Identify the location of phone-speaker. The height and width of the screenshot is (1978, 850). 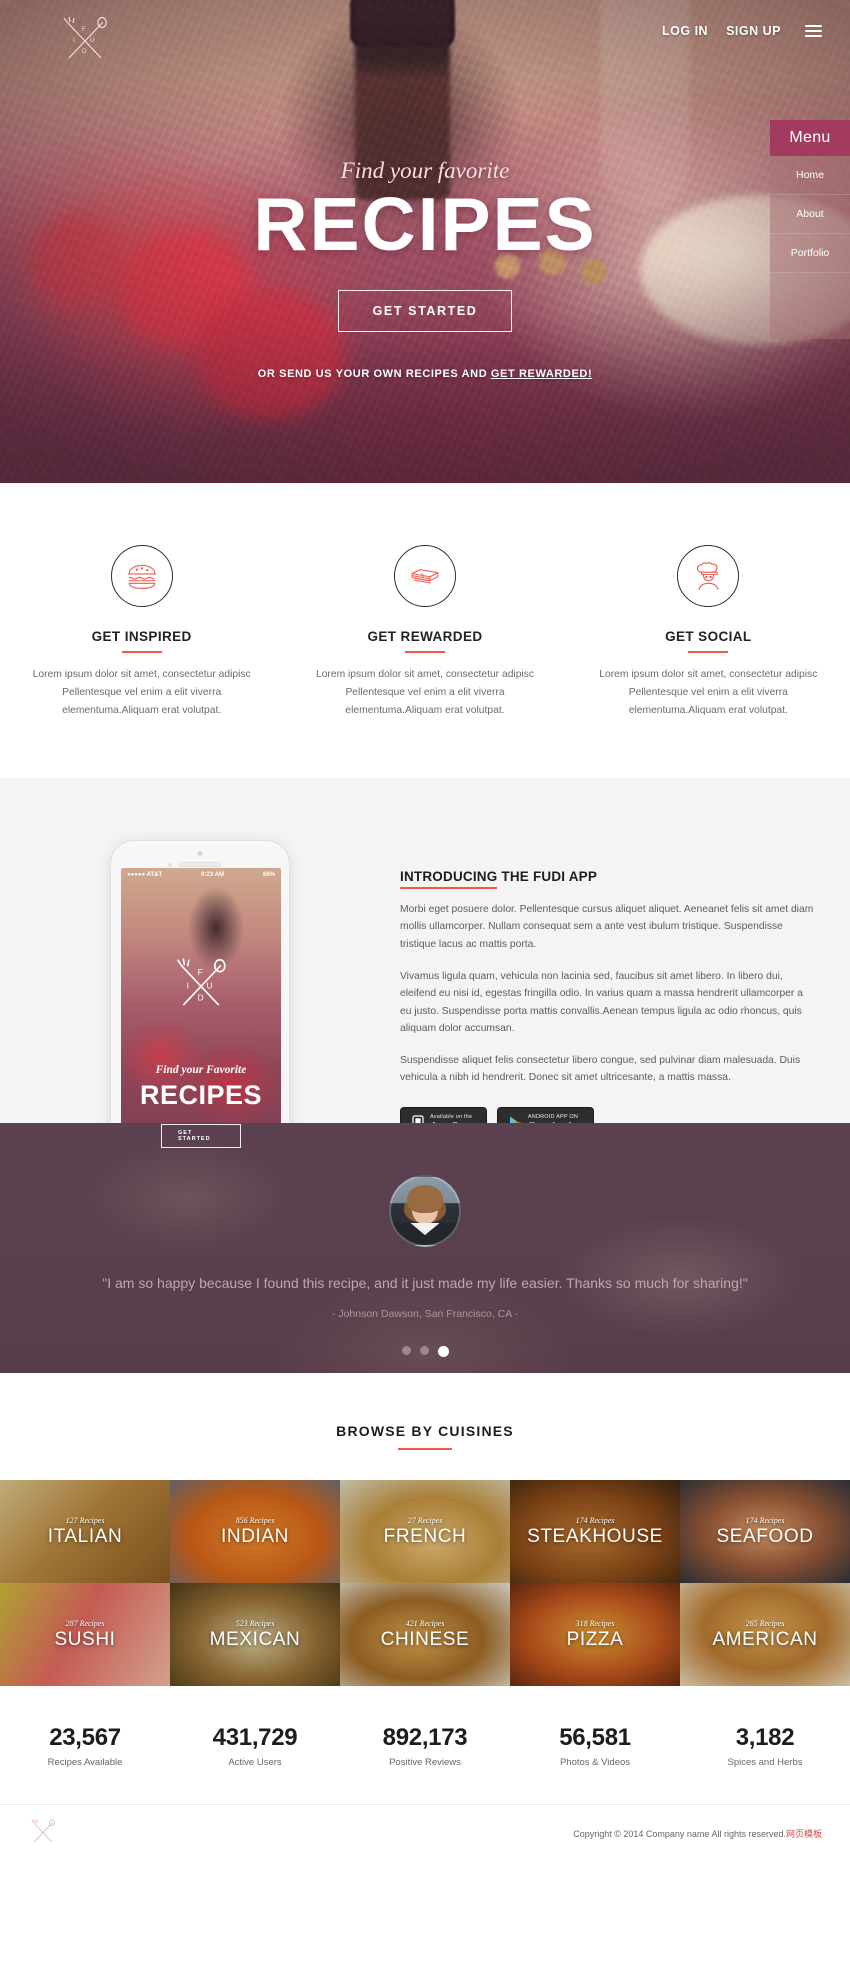
(200, 865).